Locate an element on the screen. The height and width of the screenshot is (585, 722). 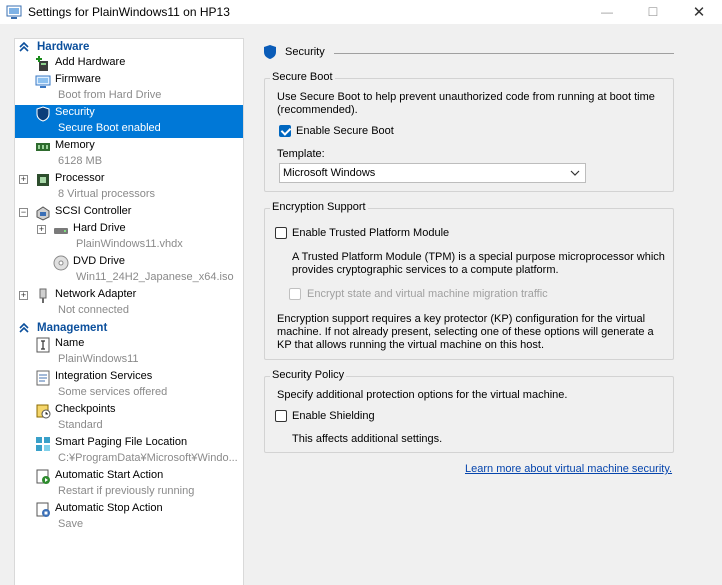
tree-item-automatic-stop-action: Automatic Stop Action Save is located at coordinates (129, 517).